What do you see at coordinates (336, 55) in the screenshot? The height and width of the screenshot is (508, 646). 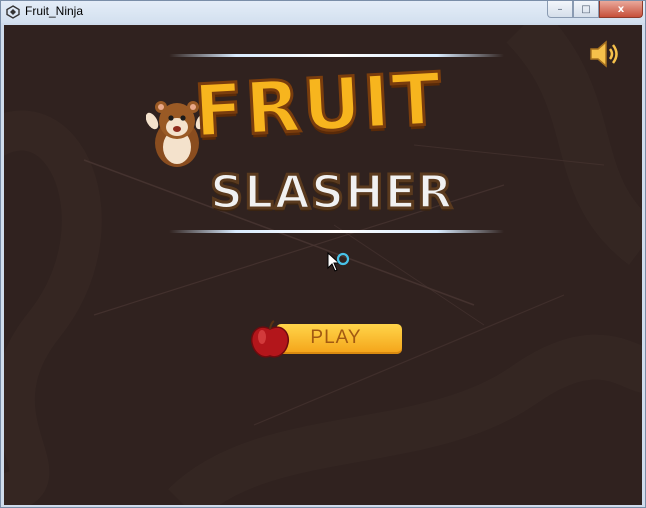 I see `logo-top-line` at bounding box center [336, 55].